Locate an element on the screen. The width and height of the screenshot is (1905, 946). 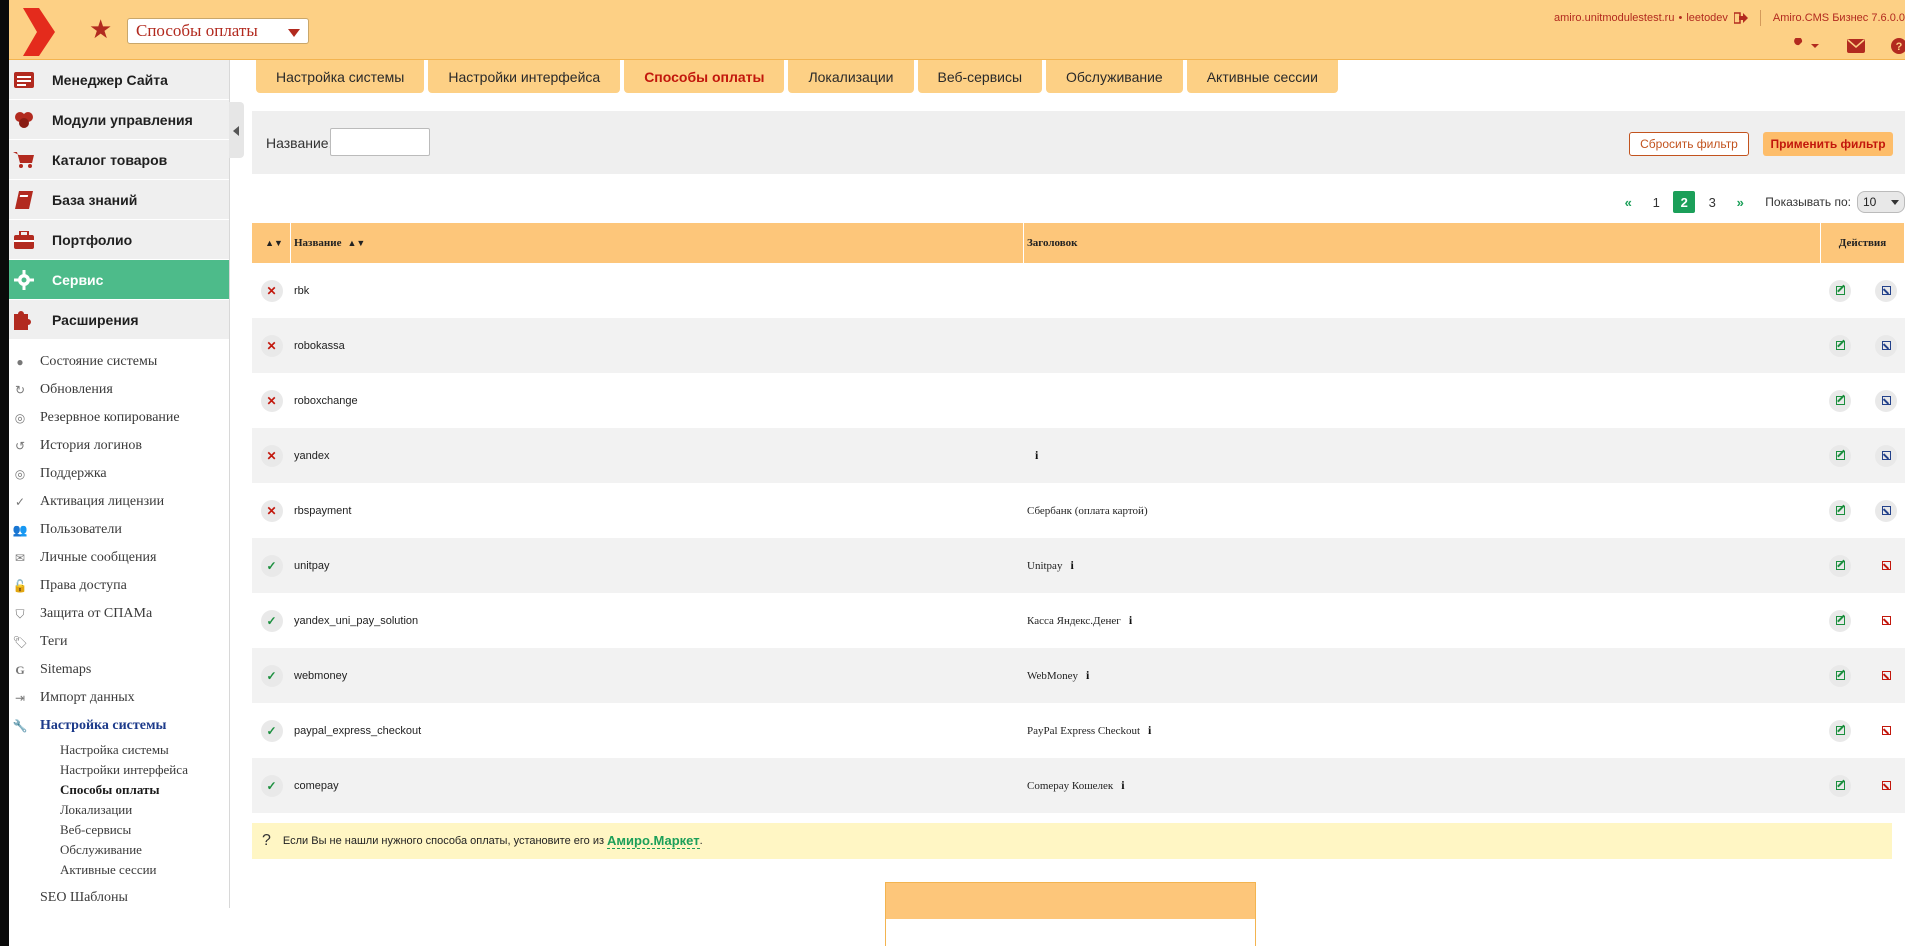
status-sort-header: ▲▼ is located at coordinates (271, 243).